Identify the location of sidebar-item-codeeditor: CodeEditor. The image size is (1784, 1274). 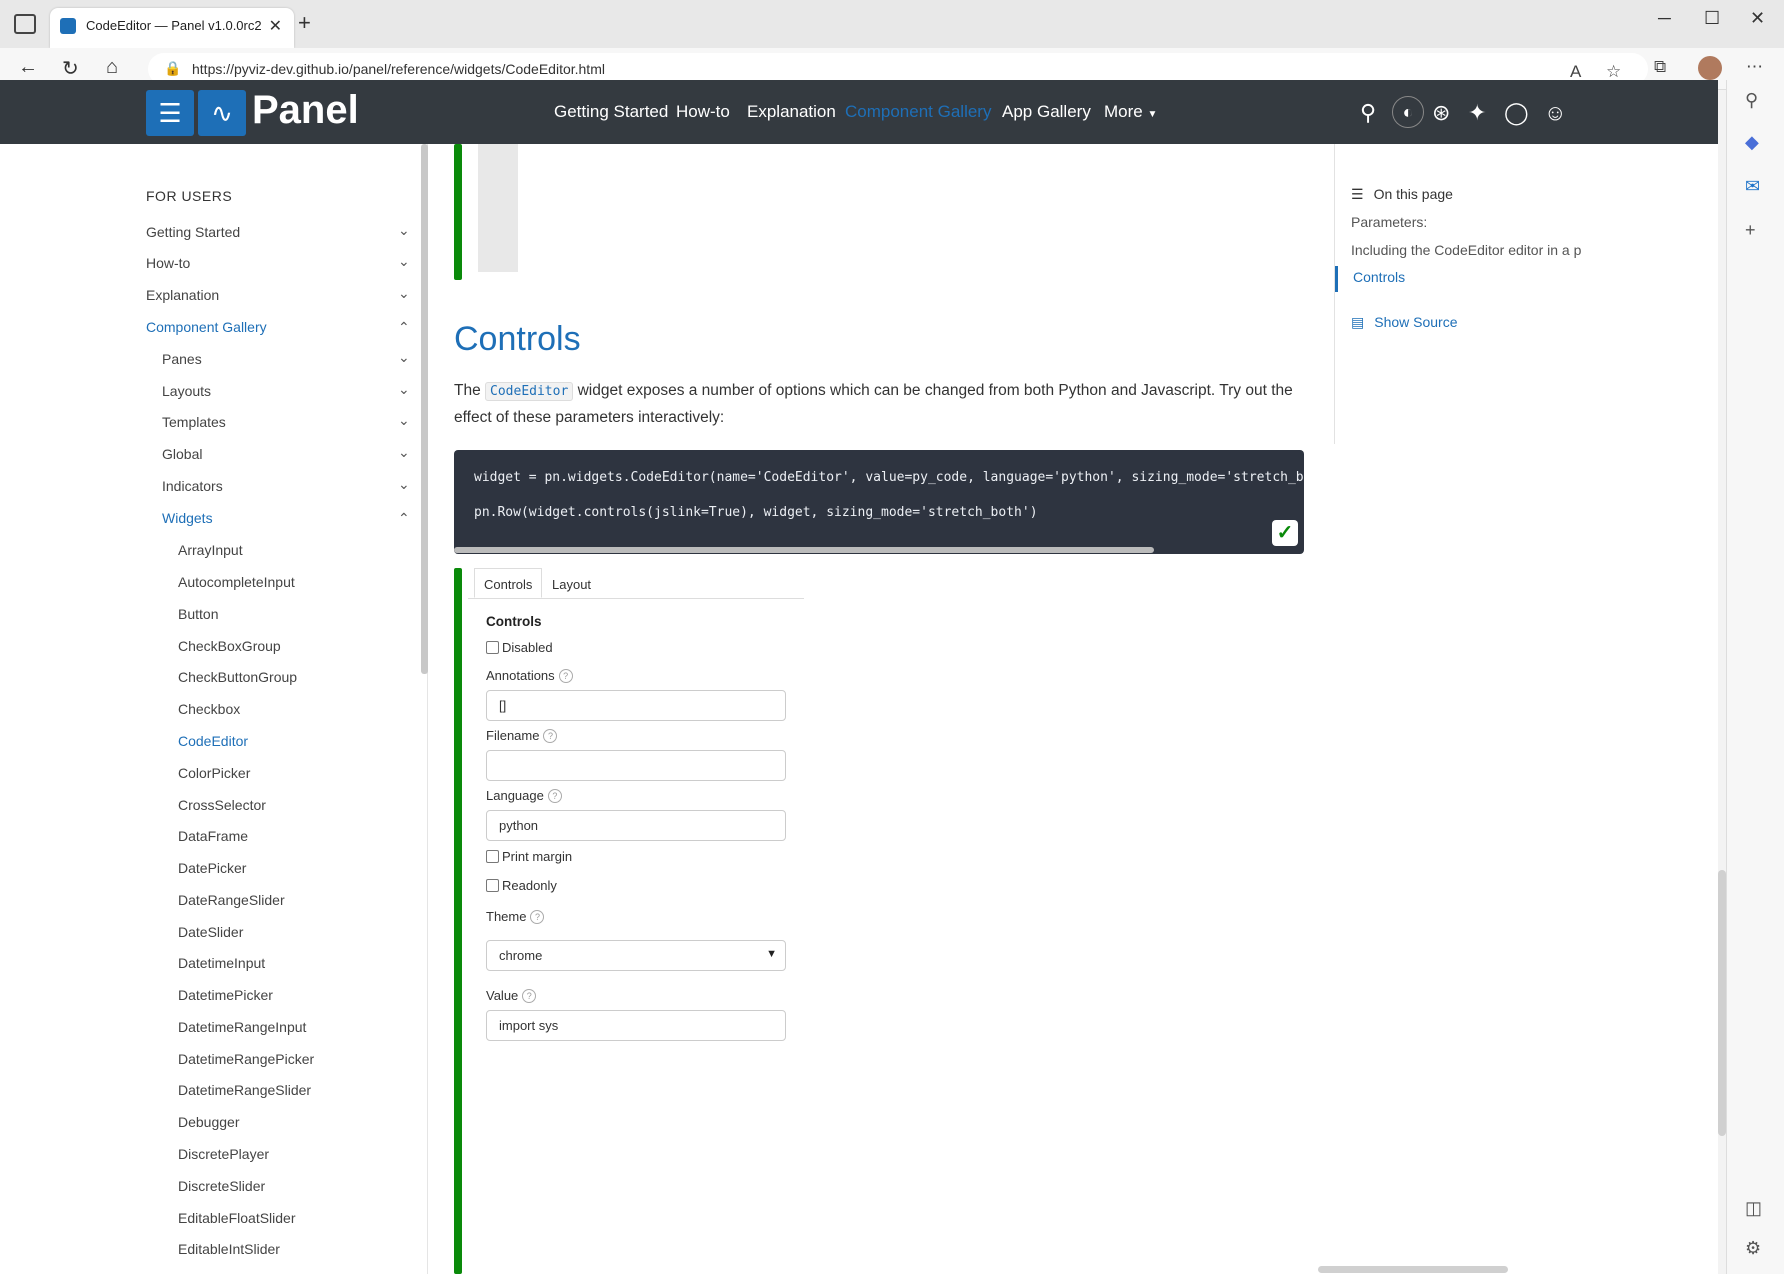
(213, 741).